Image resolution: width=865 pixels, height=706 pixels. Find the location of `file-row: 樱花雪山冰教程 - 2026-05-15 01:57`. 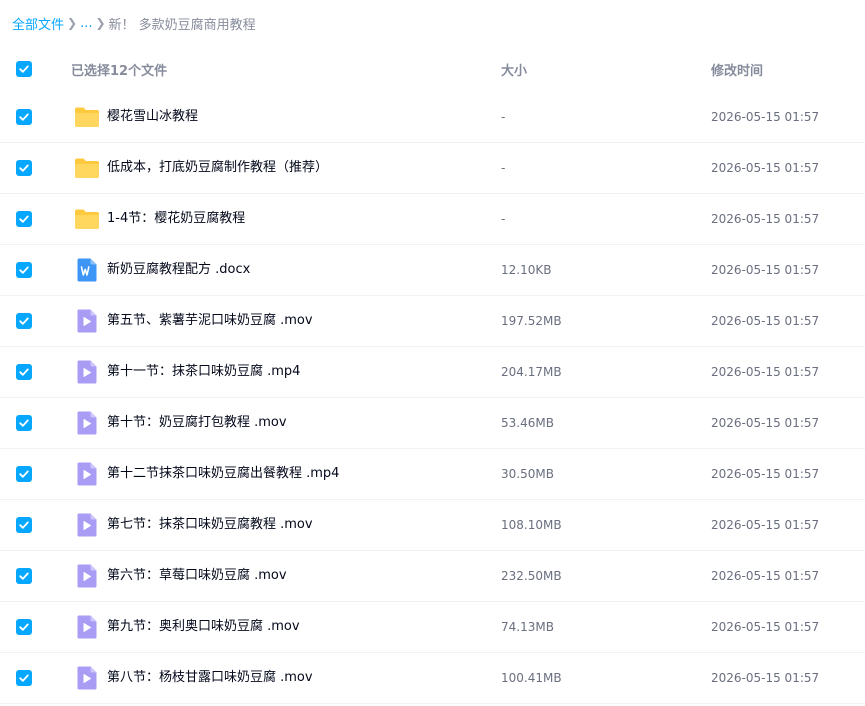

file-row: 樱花雪山冰教程 - 2026-05-15 01:57 is located at coordinates (432, 117).